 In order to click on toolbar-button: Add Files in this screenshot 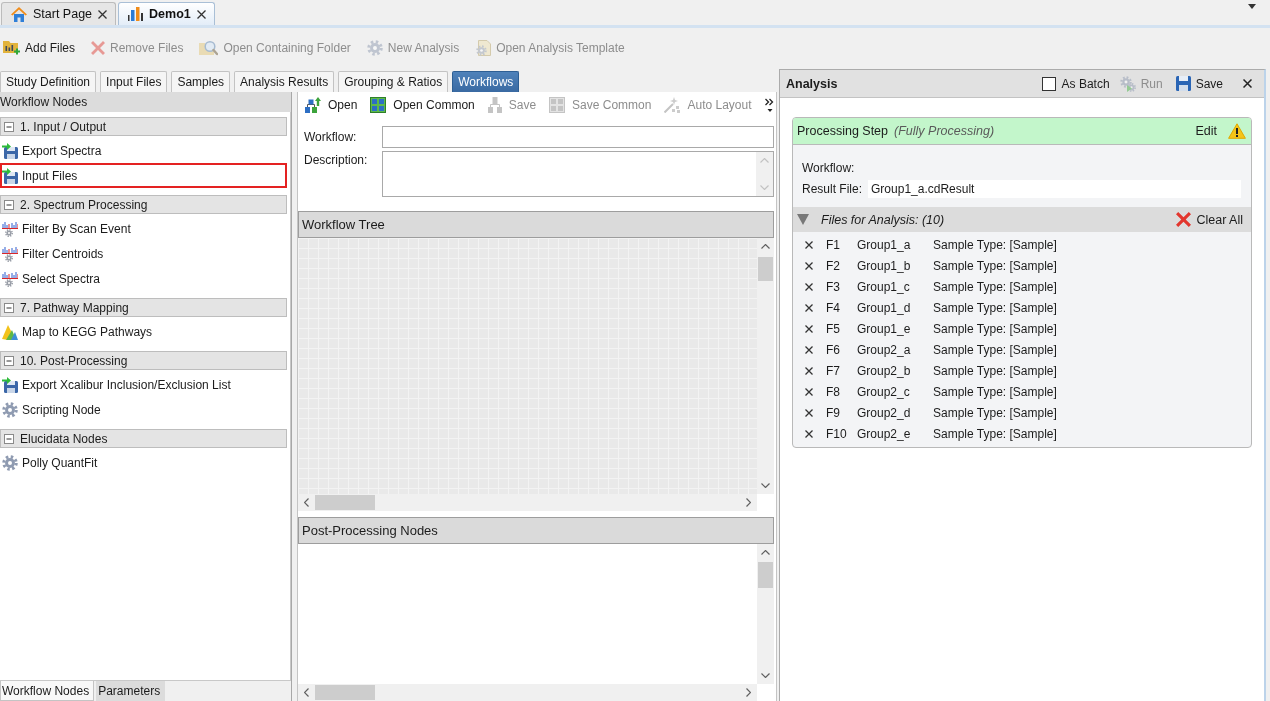, I will do `click(39, 48)`.